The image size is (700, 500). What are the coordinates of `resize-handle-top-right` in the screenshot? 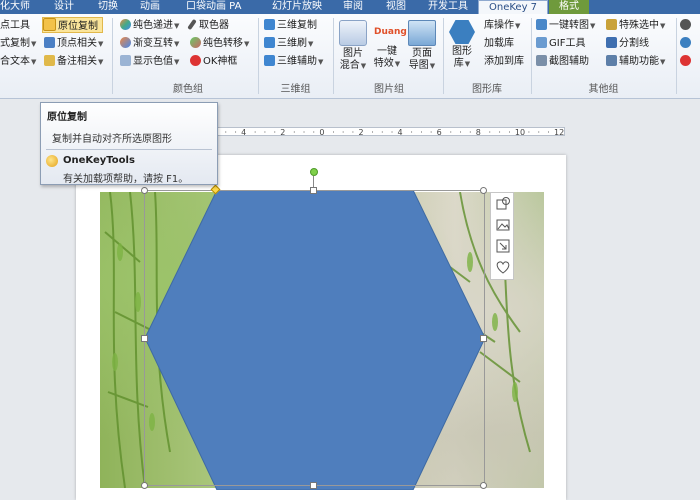 It's located at (483, 190).